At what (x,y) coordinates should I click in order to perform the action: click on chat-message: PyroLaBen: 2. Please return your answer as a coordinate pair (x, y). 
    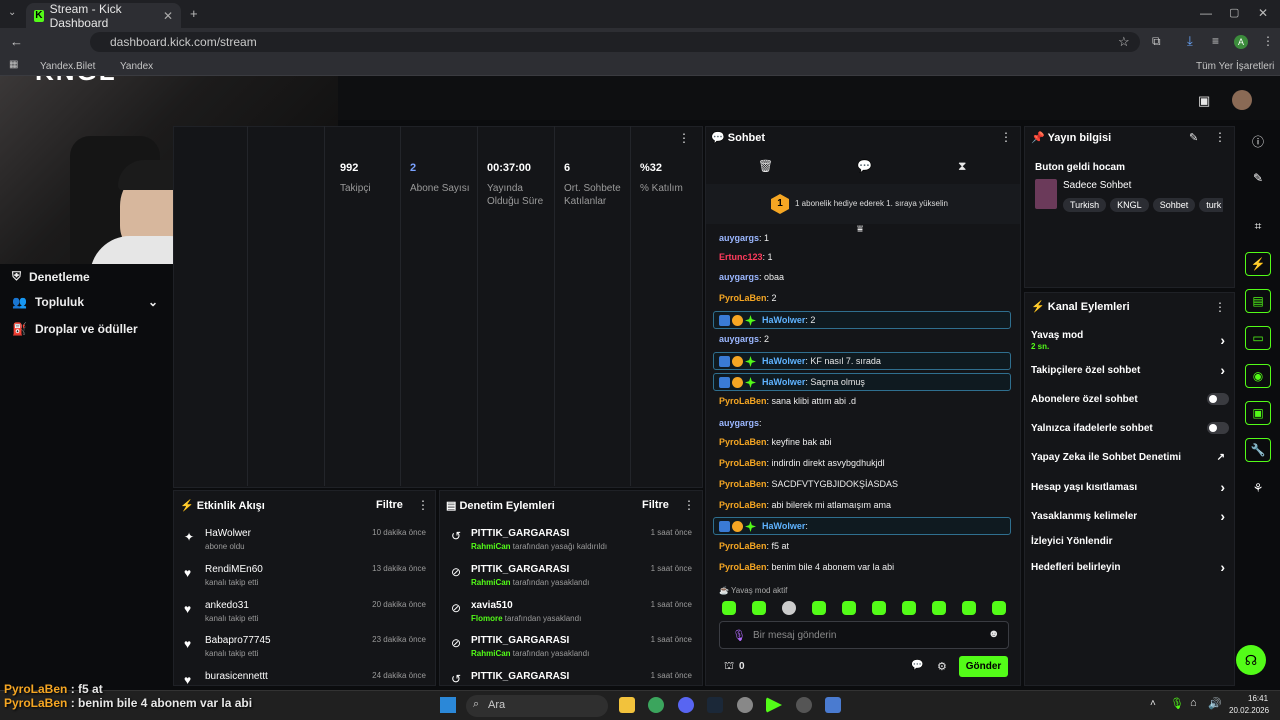
    Looking at the image, I should click on (748, 298).